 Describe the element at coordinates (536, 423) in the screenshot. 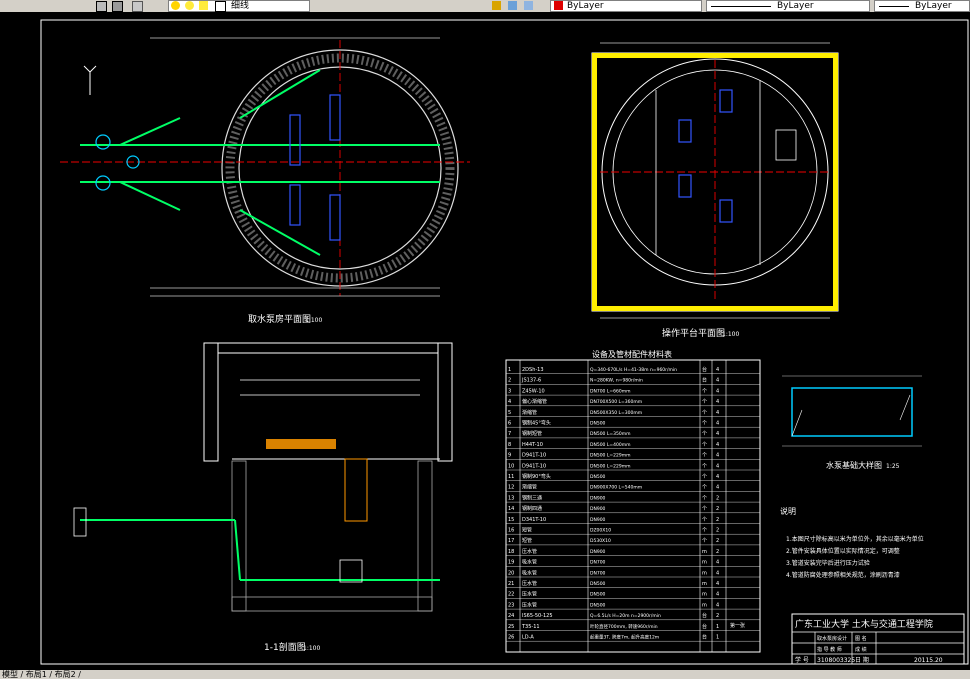

I see `table-cell-name: 钢制45°弯头` at that location.